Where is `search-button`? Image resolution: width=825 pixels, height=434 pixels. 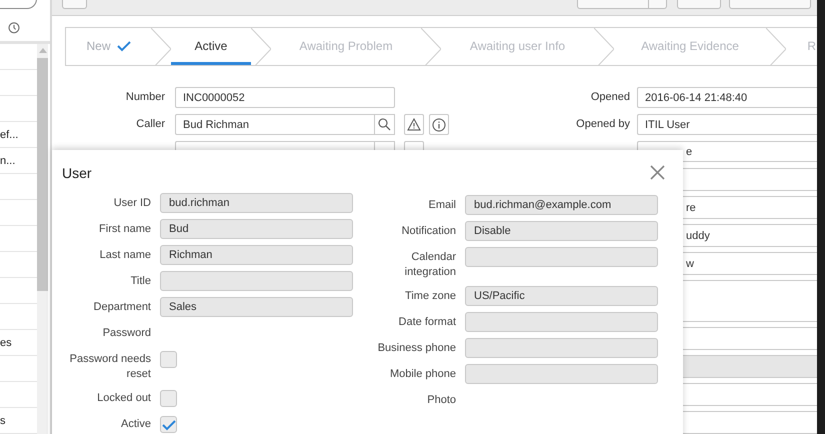 search-button is located at coordinates (385, 124).